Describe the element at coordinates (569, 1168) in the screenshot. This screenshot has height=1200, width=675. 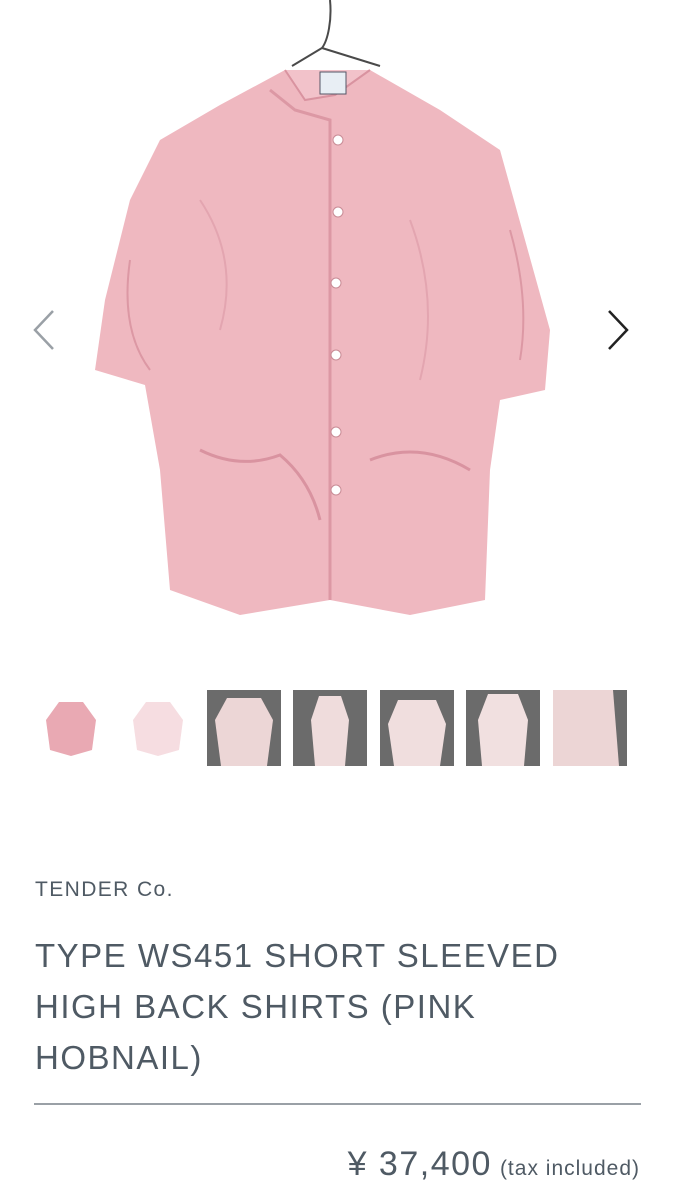
I see `tax-note: (tax included)` at that location.